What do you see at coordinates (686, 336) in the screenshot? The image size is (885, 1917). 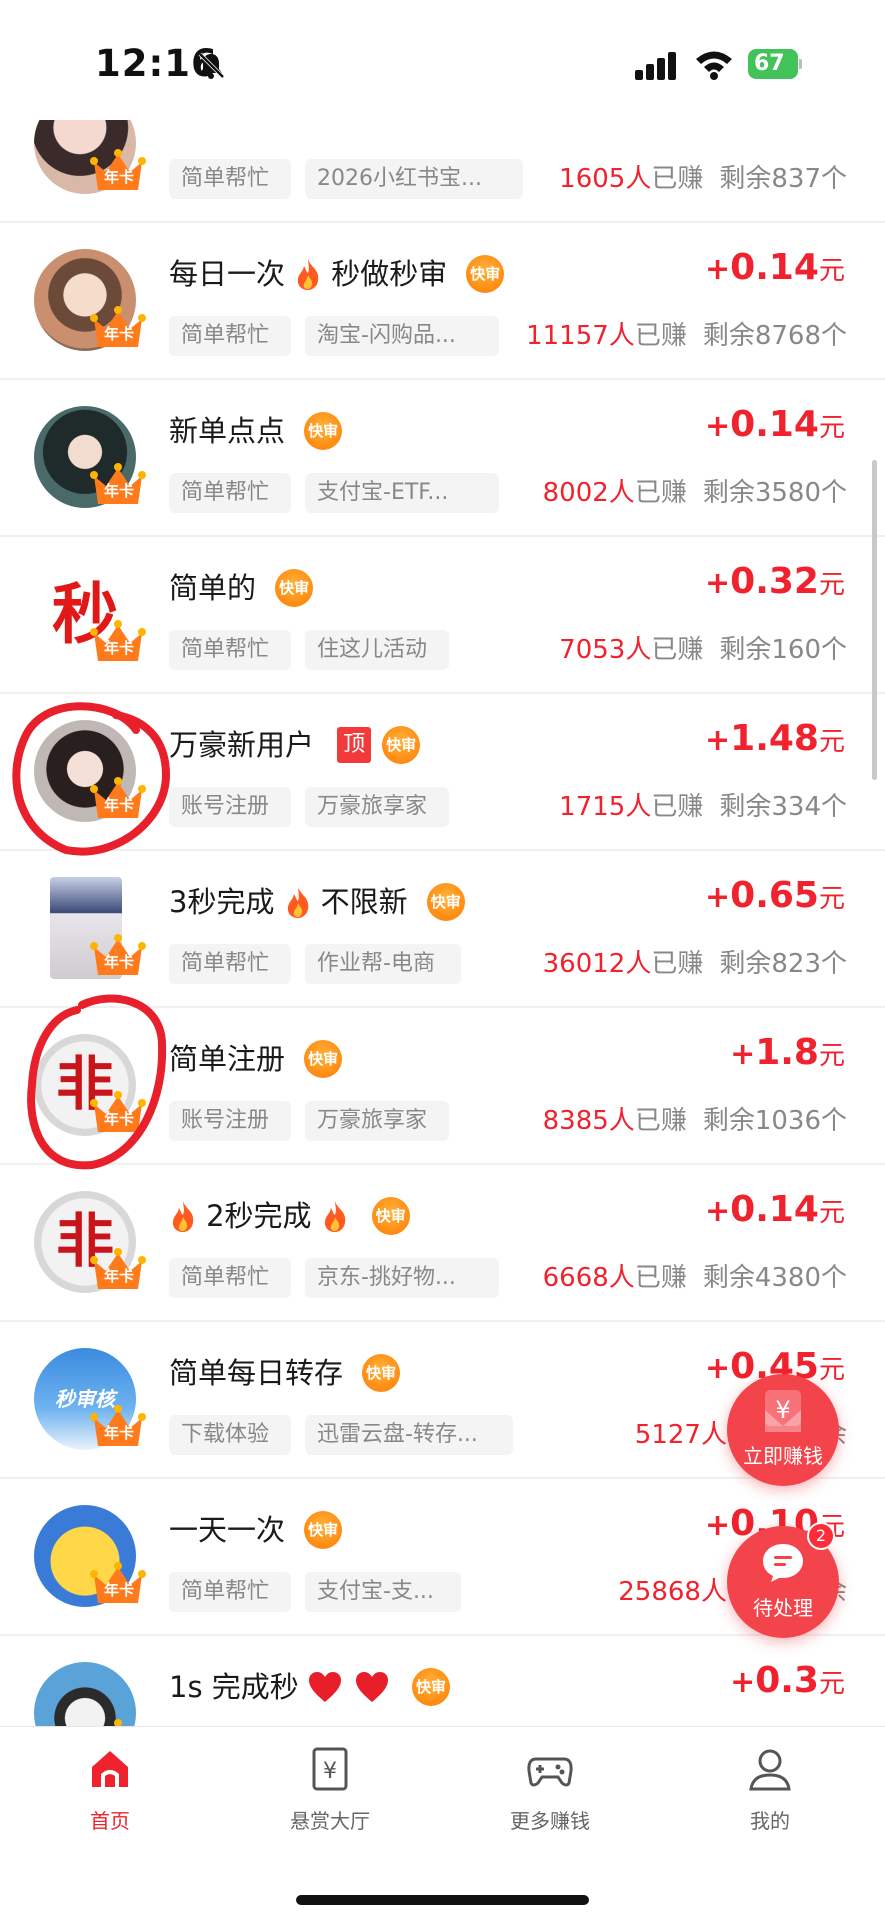 I see `task-stats: 11157人已赚 剩余8768个` at bounding box center [686, 336].